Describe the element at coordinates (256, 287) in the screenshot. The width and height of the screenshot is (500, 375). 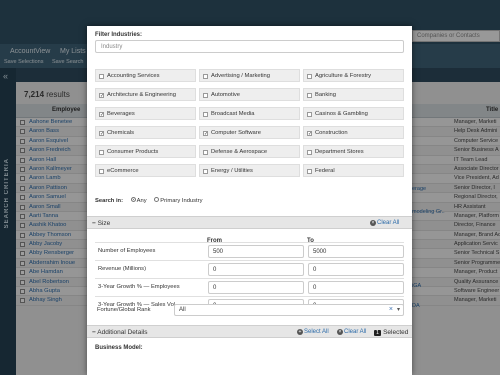
I see `growth-employees-from-input: 0` at that location.